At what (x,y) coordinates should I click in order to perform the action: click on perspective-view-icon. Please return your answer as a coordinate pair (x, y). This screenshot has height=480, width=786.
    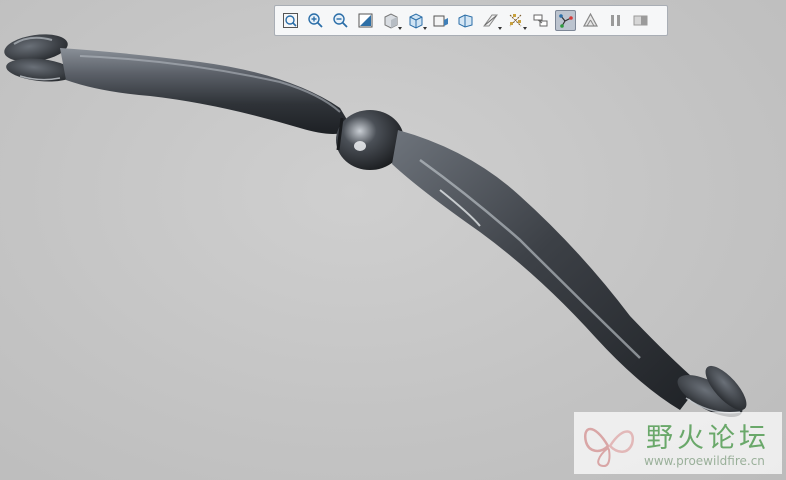
    Looking at the image, I should click on (465, 21).